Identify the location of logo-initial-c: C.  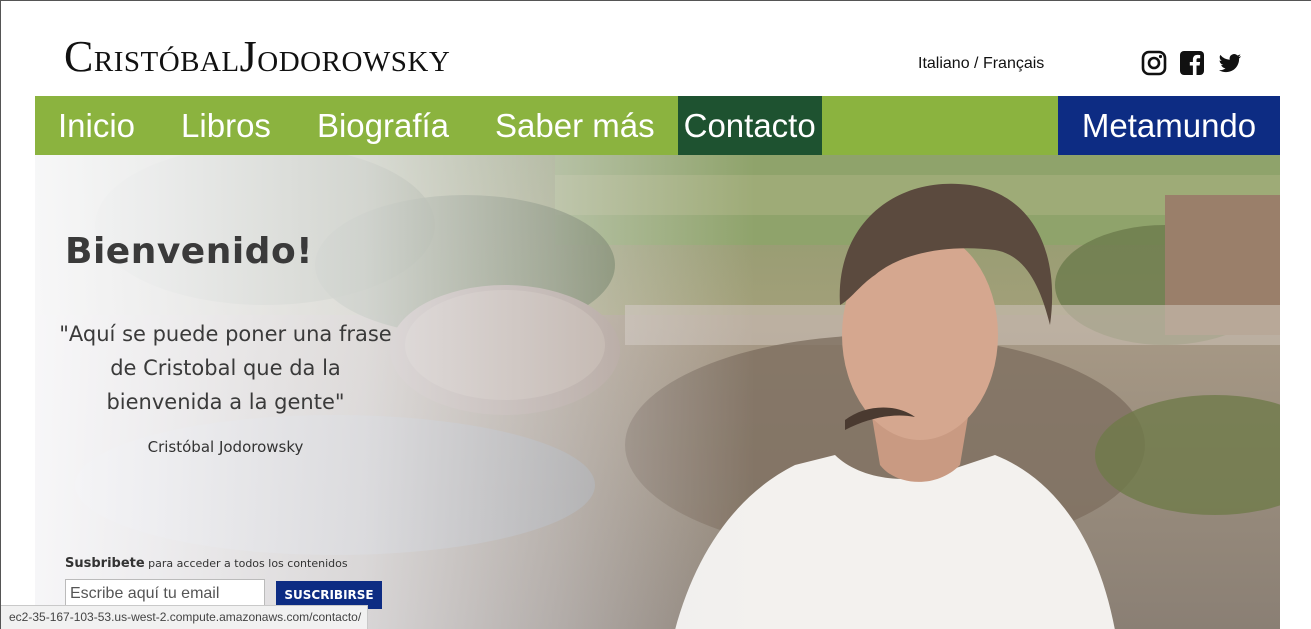
(79, 56).